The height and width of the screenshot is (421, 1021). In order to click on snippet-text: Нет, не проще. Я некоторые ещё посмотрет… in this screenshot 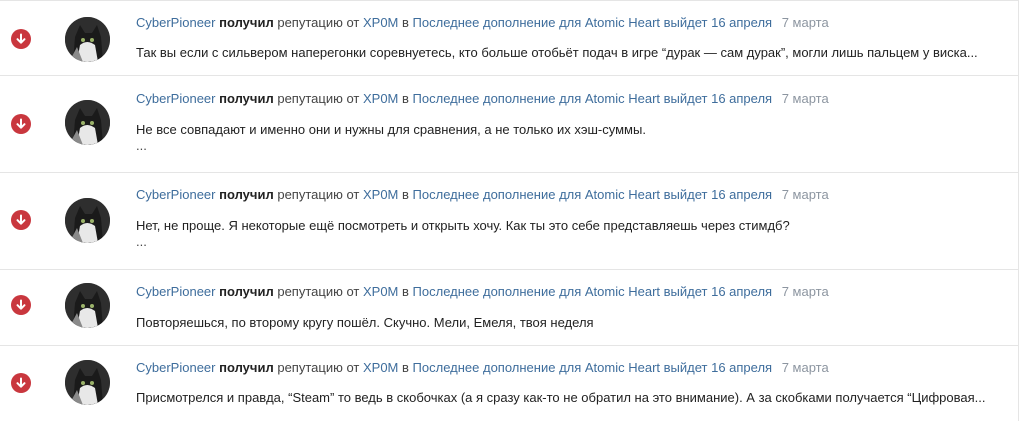, I will do `click(463, 225)`.